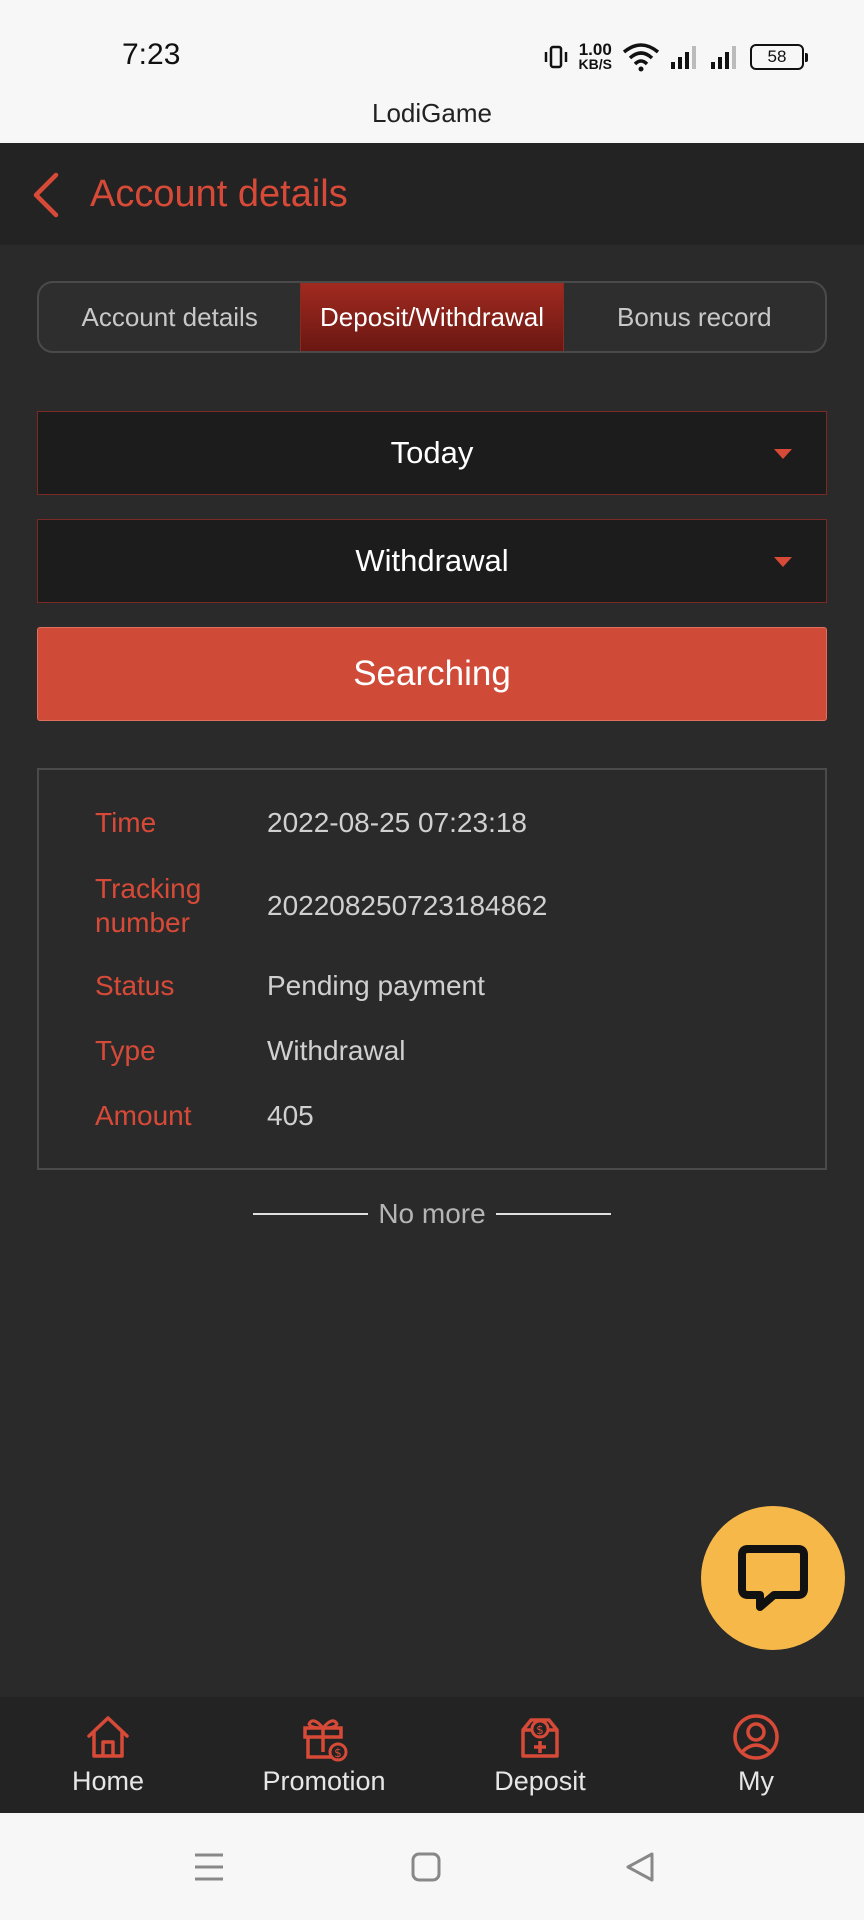  I want to click on nav-promotion: $ Promotion, so click(324, 1755).